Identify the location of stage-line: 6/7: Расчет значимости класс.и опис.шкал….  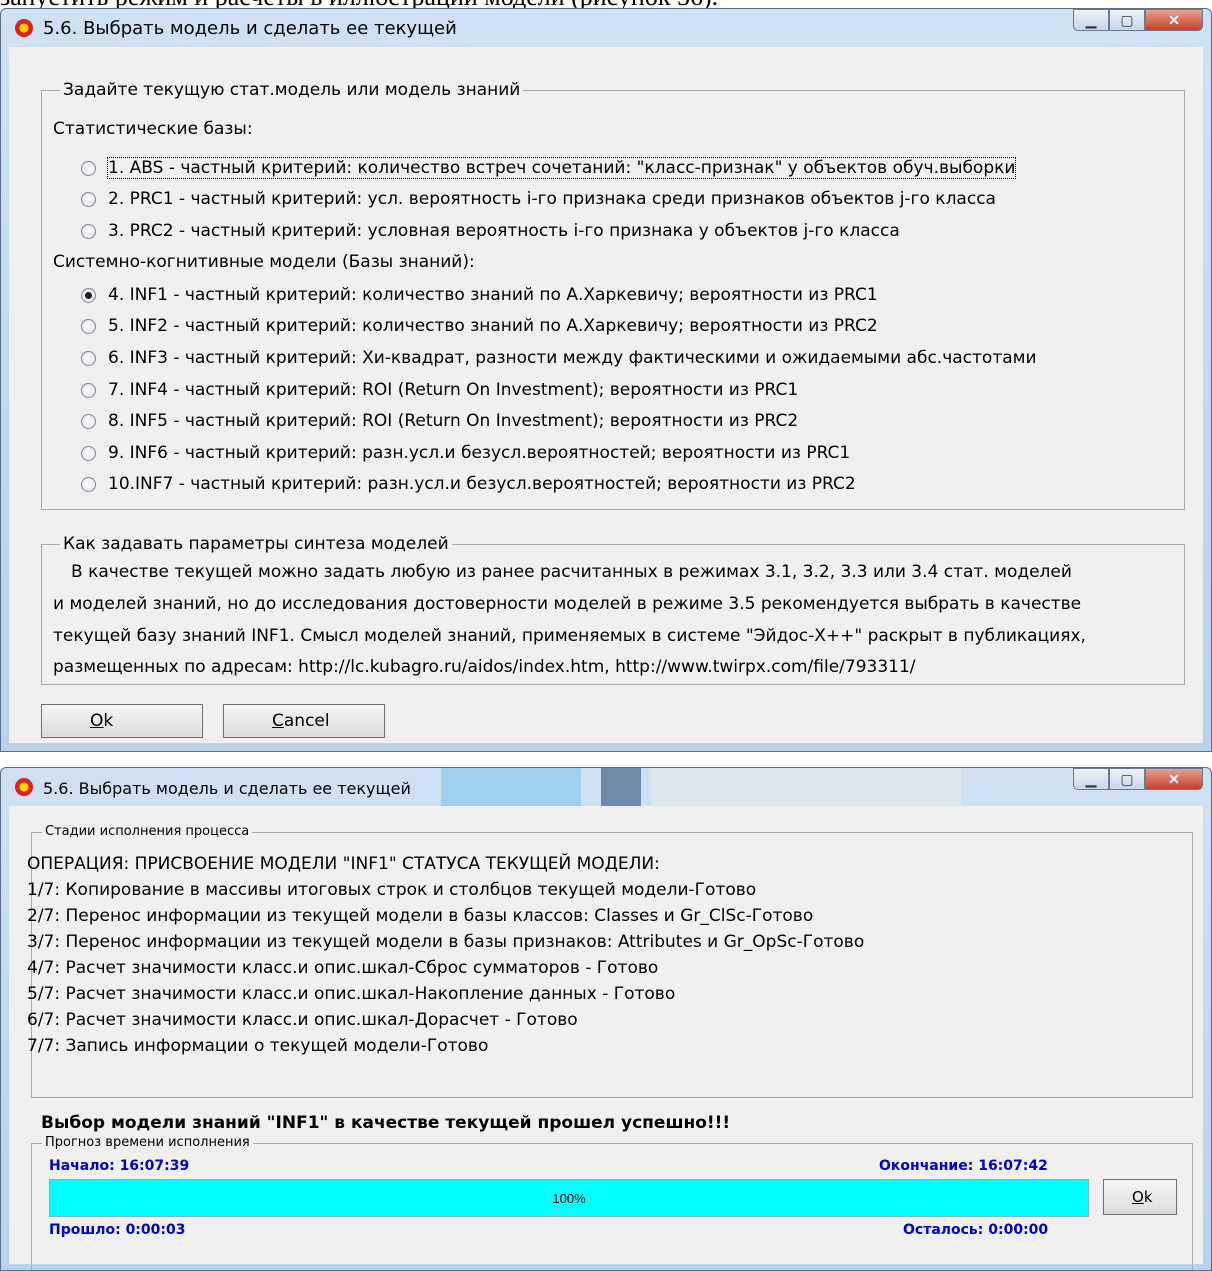
(302, 1020).